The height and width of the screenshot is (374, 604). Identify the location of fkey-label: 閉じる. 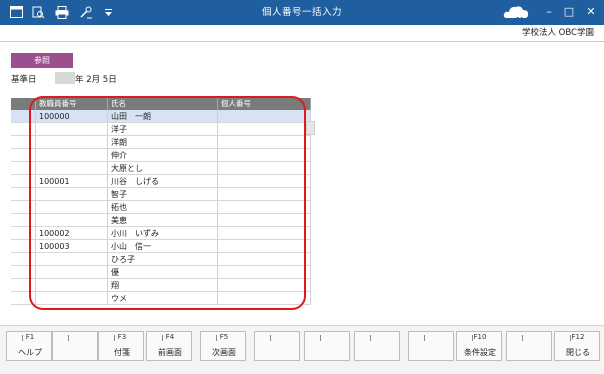
(578, 352).